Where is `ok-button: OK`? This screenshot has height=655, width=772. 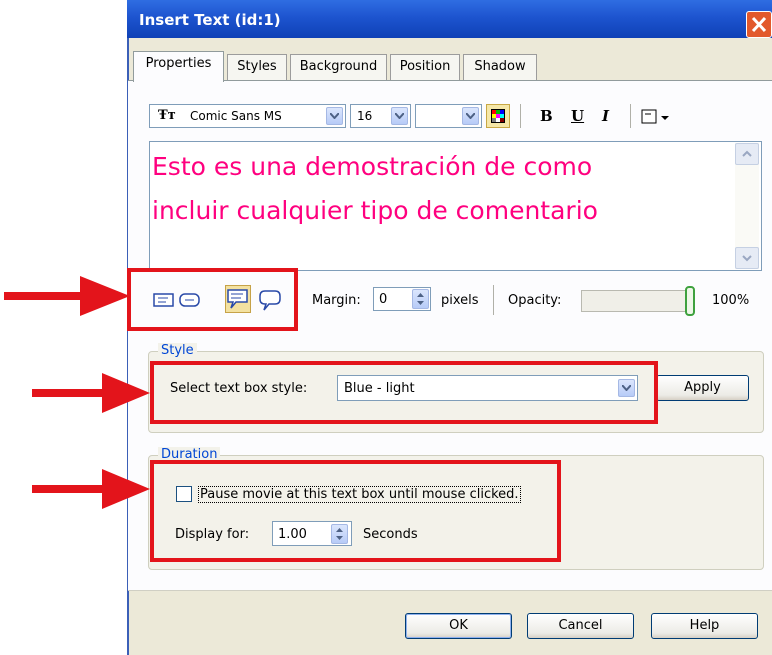 ok-button: OK is located at coordinates (458, 626).